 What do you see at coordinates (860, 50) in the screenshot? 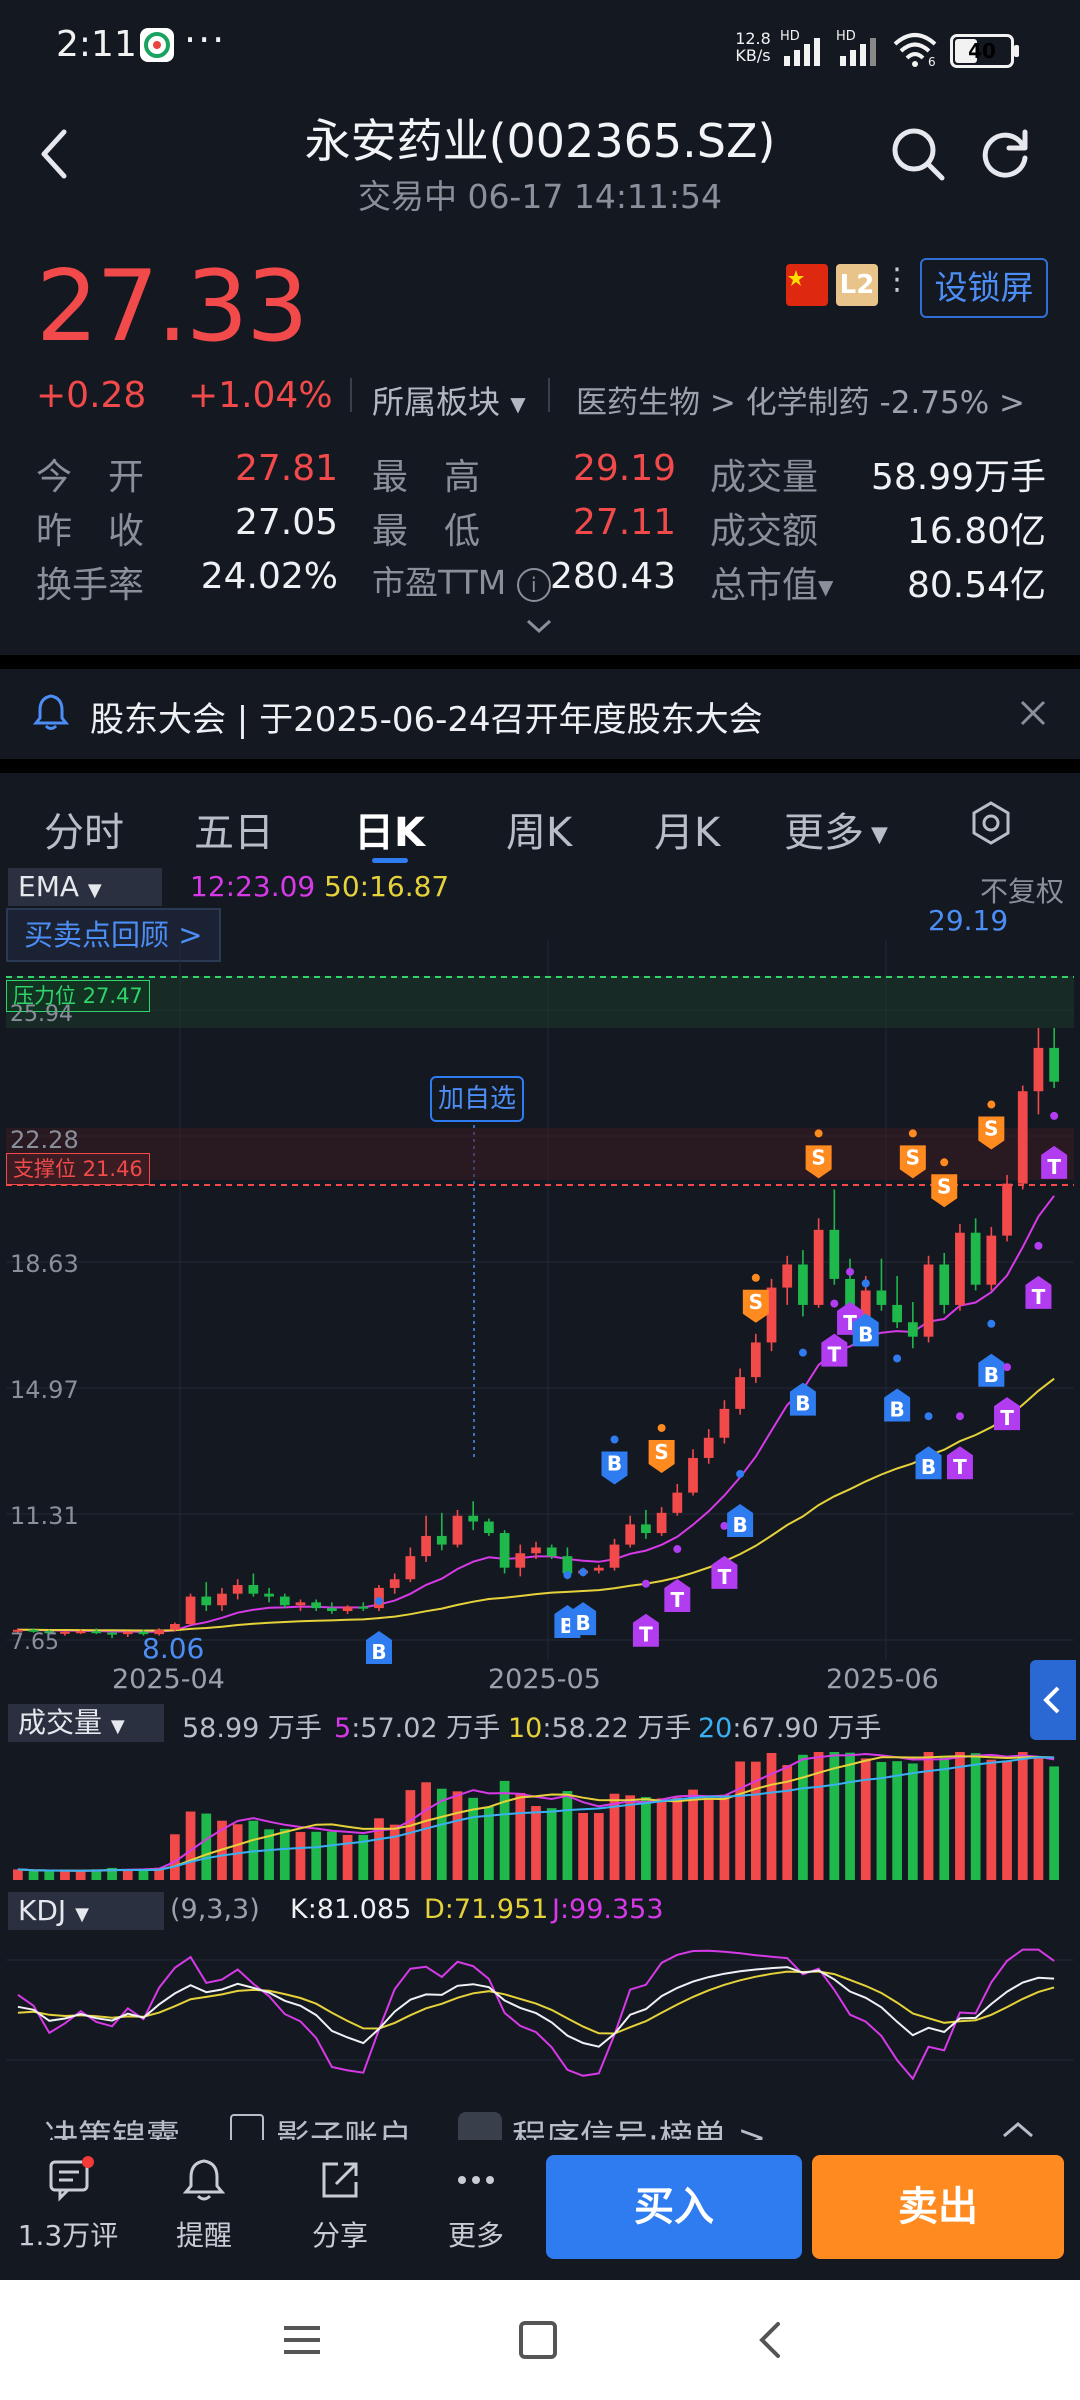
I see `signal-icon-2: HD` at bounding box center [860, 50].